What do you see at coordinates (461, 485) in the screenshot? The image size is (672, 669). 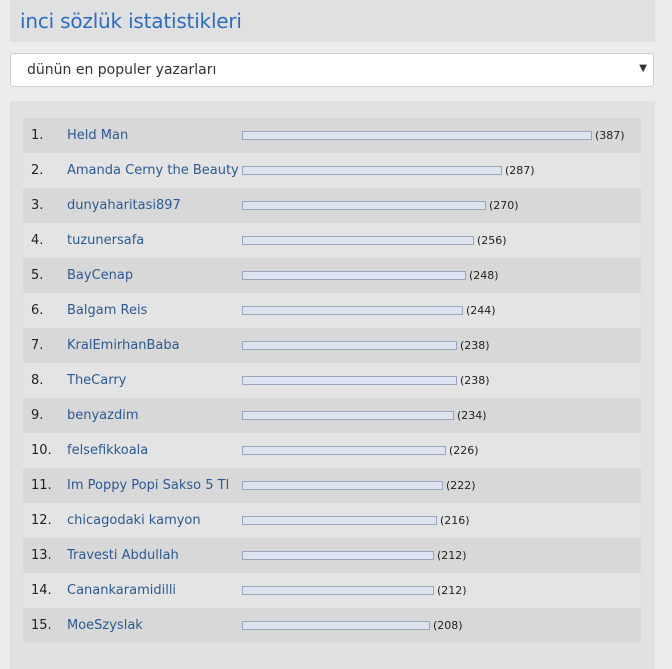 I see `entry-count-label: (222)` at bounding box center [461, 485].